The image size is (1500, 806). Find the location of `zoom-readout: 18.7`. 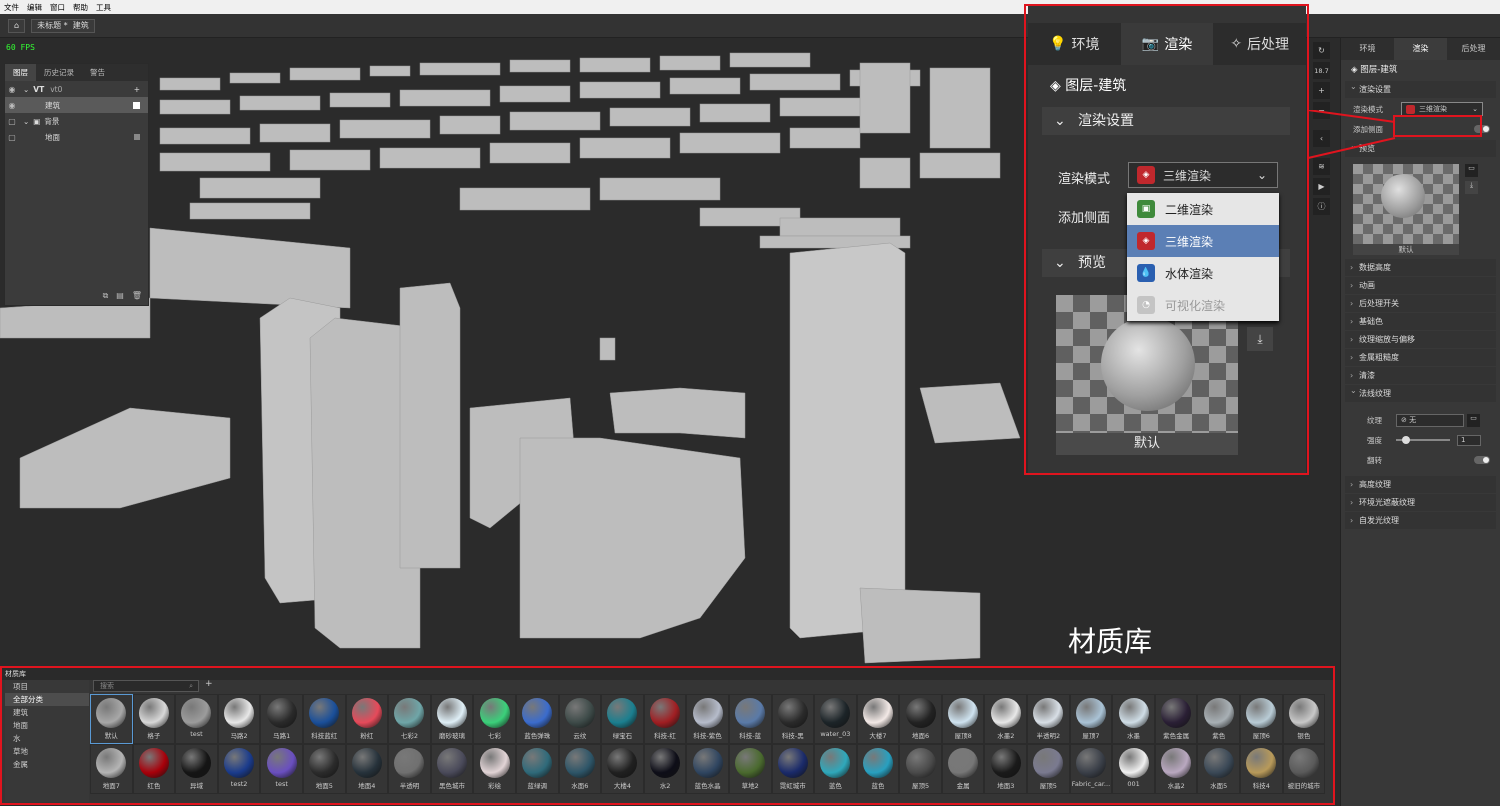

zoom-readout: 18.7 is located at coordinates (1321, 70).